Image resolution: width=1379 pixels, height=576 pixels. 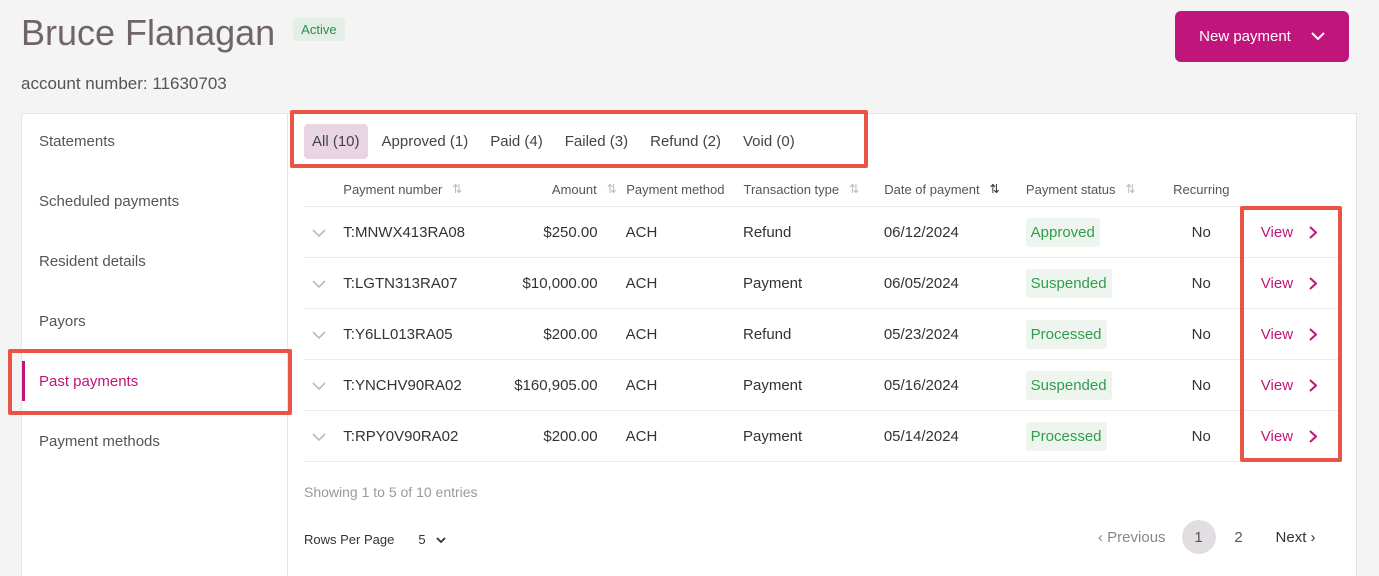 I want to click on tab-all: All (10), so click(x=336, y=141).